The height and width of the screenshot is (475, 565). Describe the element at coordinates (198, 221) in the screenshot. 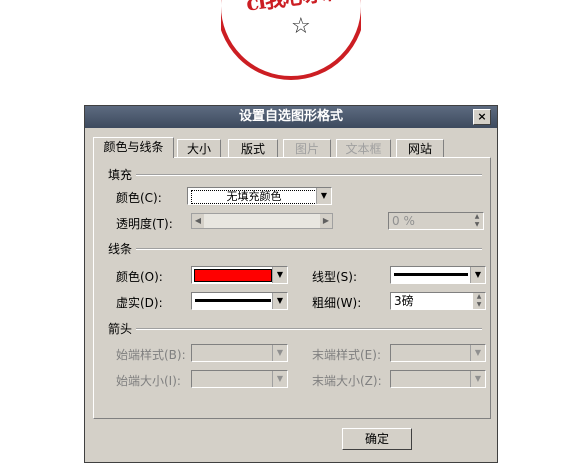

I see `chevron-left-icon: ◀` at that location.